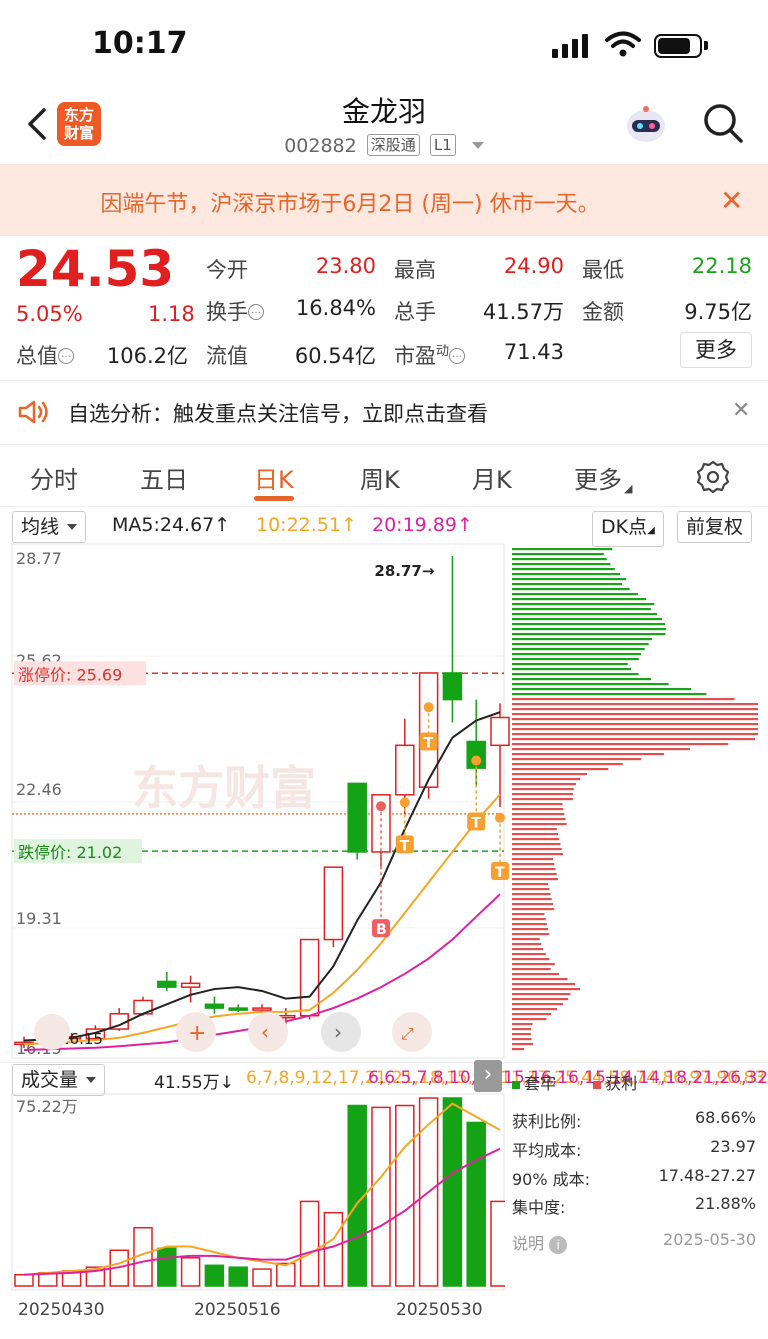  I want to click on expand-panel-button: ›, so click(488, 1076).